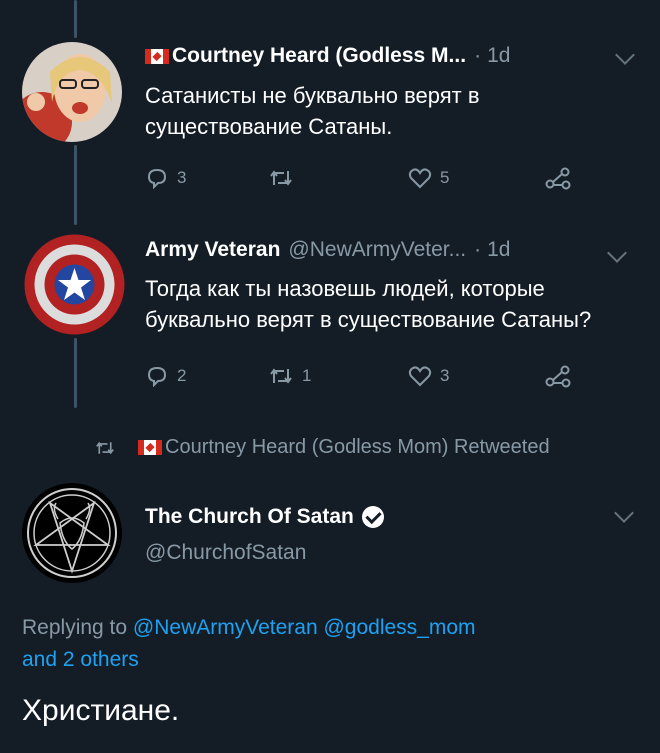  What do you see at coordinates (249, 517) in the screenshot?
I see `main-tweet-author-name: The Church Of Satan` at bounding box center [249, 517].